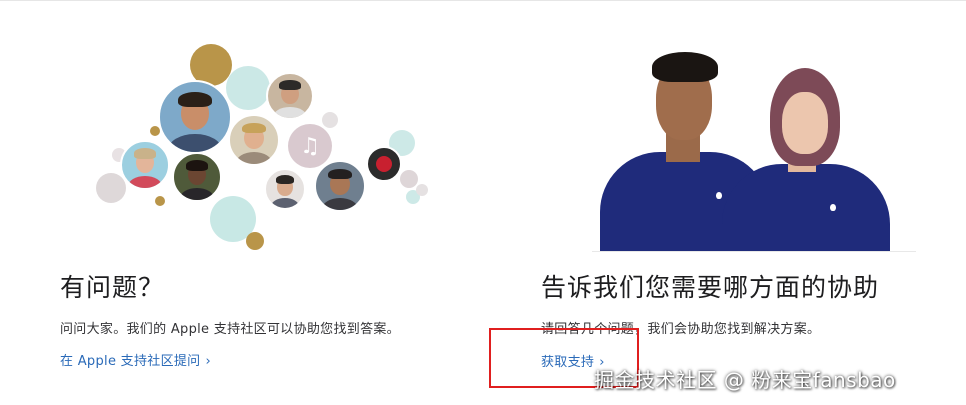  Describe the element at coordinates (745, 380) in the screenshot. I see `watermark-text: 掘金技术社区 @ 粉来宝fansbao` at that location.